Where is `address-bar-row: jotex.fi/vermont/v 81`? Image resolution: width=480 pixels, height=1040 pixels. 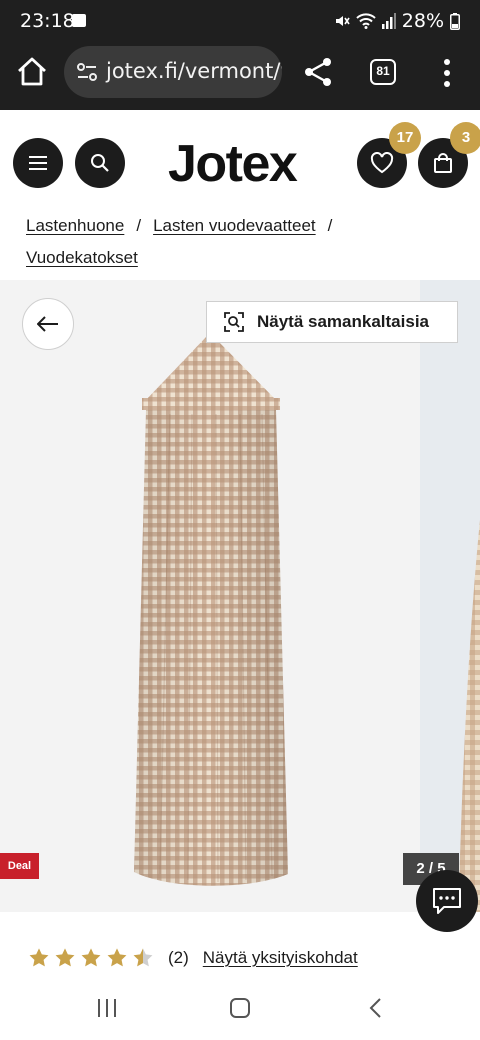 address-bar-row: jotex.fi/vermont/v 81 is located at coordinates (240, 73).